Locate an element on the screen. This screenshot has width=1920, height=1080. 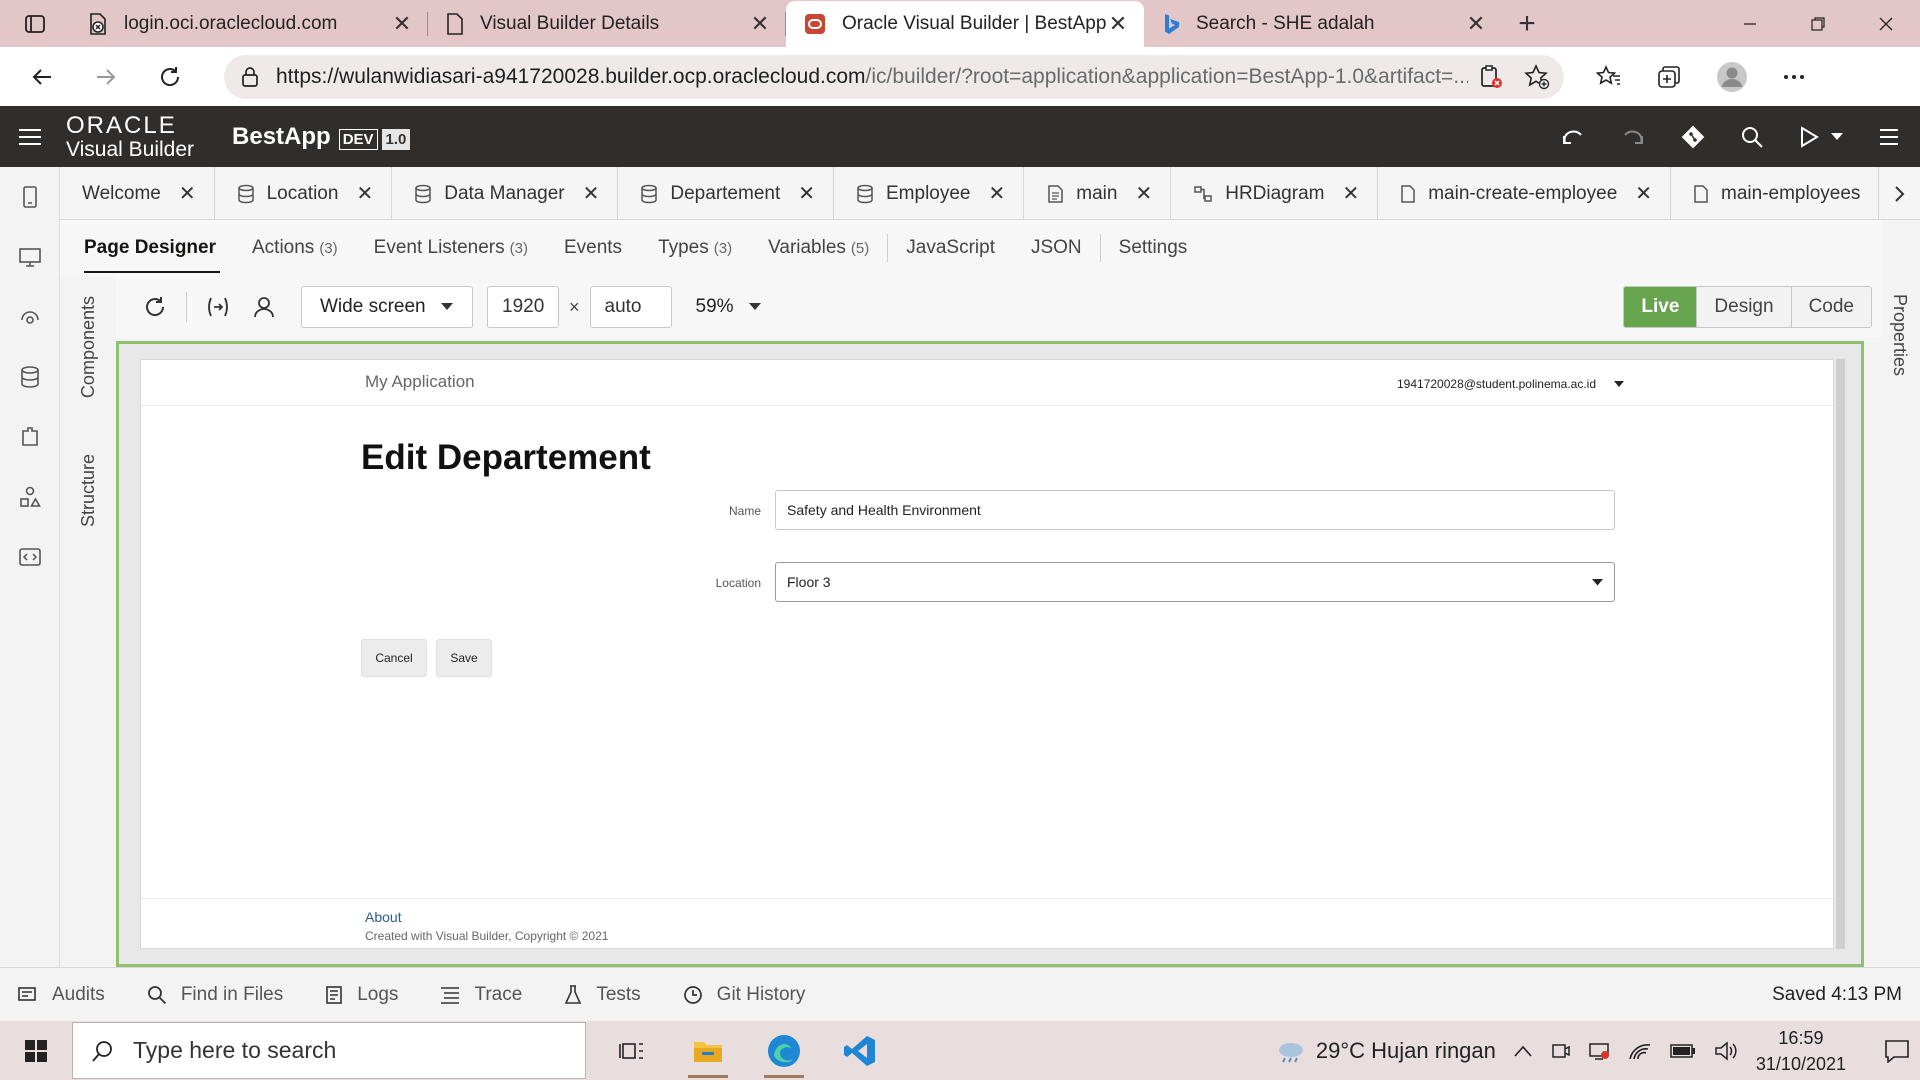
edge-browser-app is located at coordinates (784, 1050).